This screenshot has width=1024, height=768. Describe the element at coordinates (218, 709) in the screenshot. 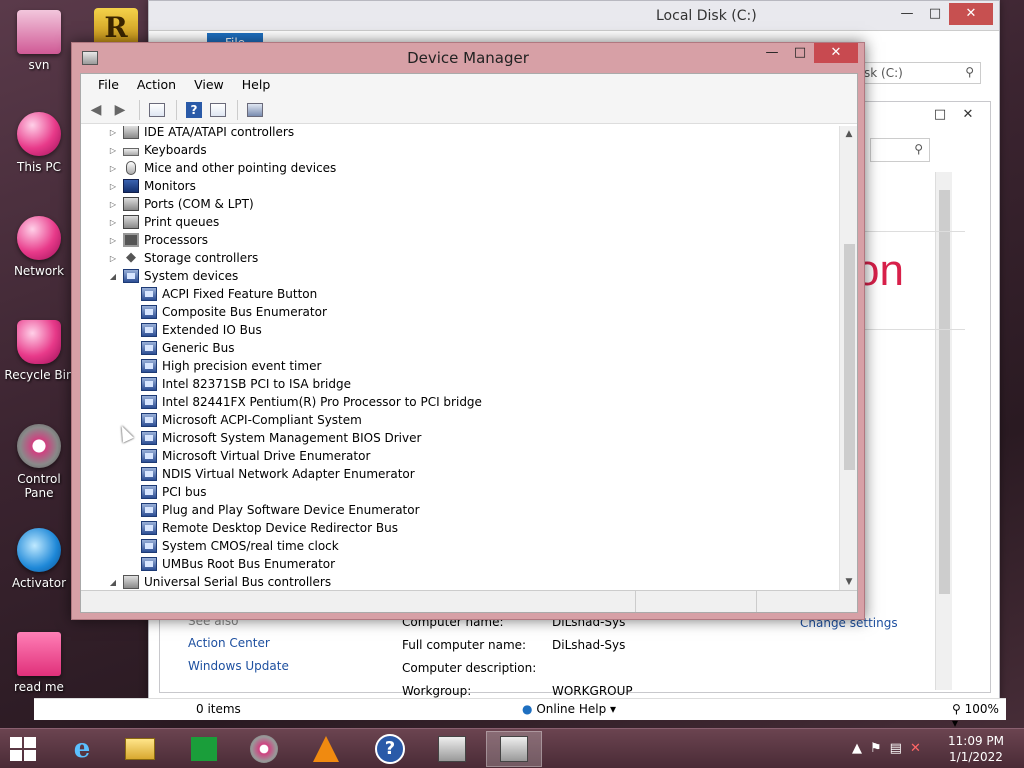

I see `items-count: 0 items` at that location.